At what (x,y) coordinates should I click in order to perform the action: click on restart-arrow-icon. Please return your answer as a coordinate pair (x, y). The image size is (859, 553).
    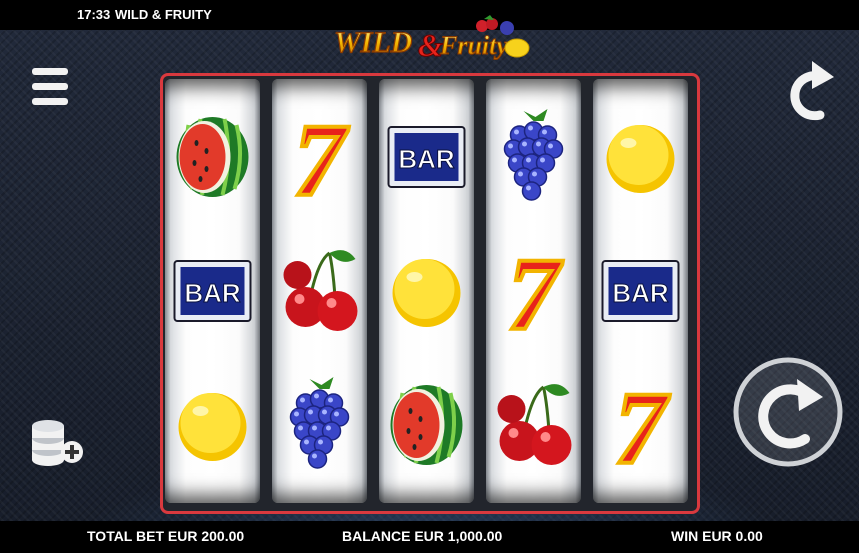
    Looking at the image, I should click on (812, 91).